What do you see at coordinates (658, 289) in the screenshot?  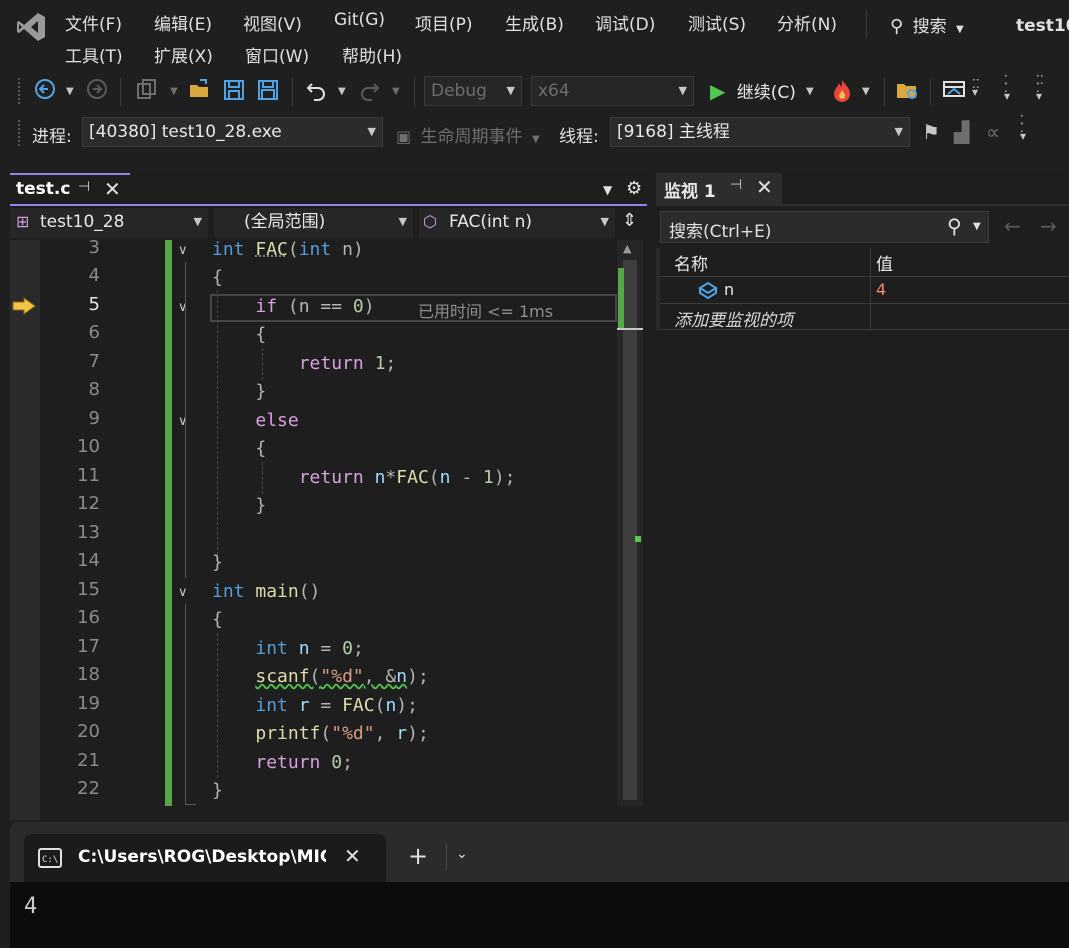 I see `watch-gutter` at bounding box center [658, 289].